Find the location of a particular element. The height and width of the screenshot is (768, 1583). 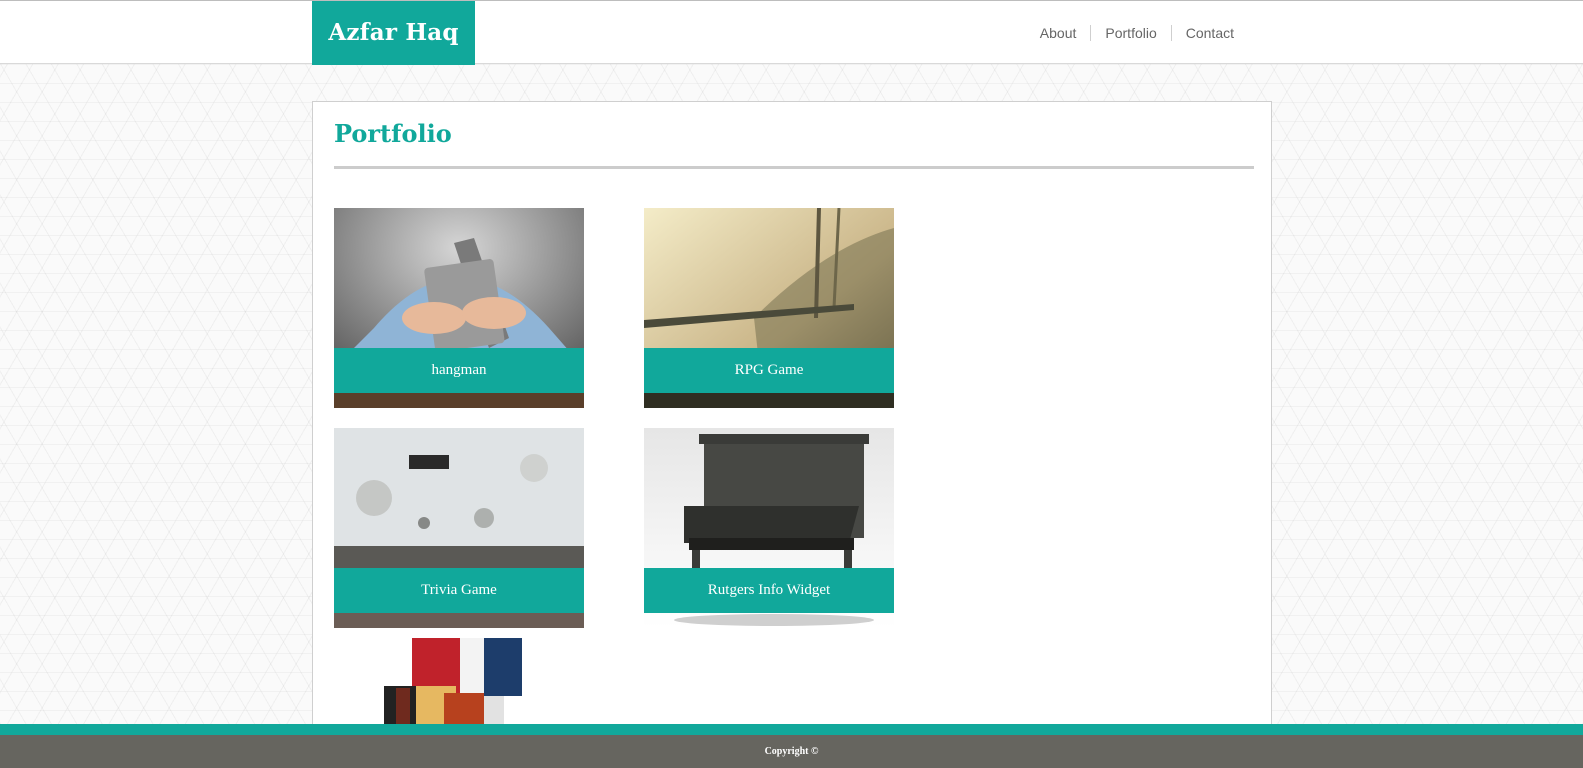

page-title: Portfolio is located at coordinates (393, 133).